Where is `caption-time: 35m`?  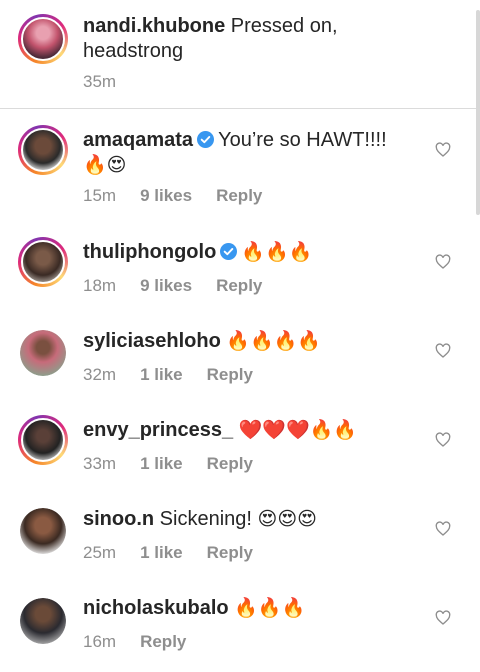
caption-time: 35m is located at coordinates (100, 81).